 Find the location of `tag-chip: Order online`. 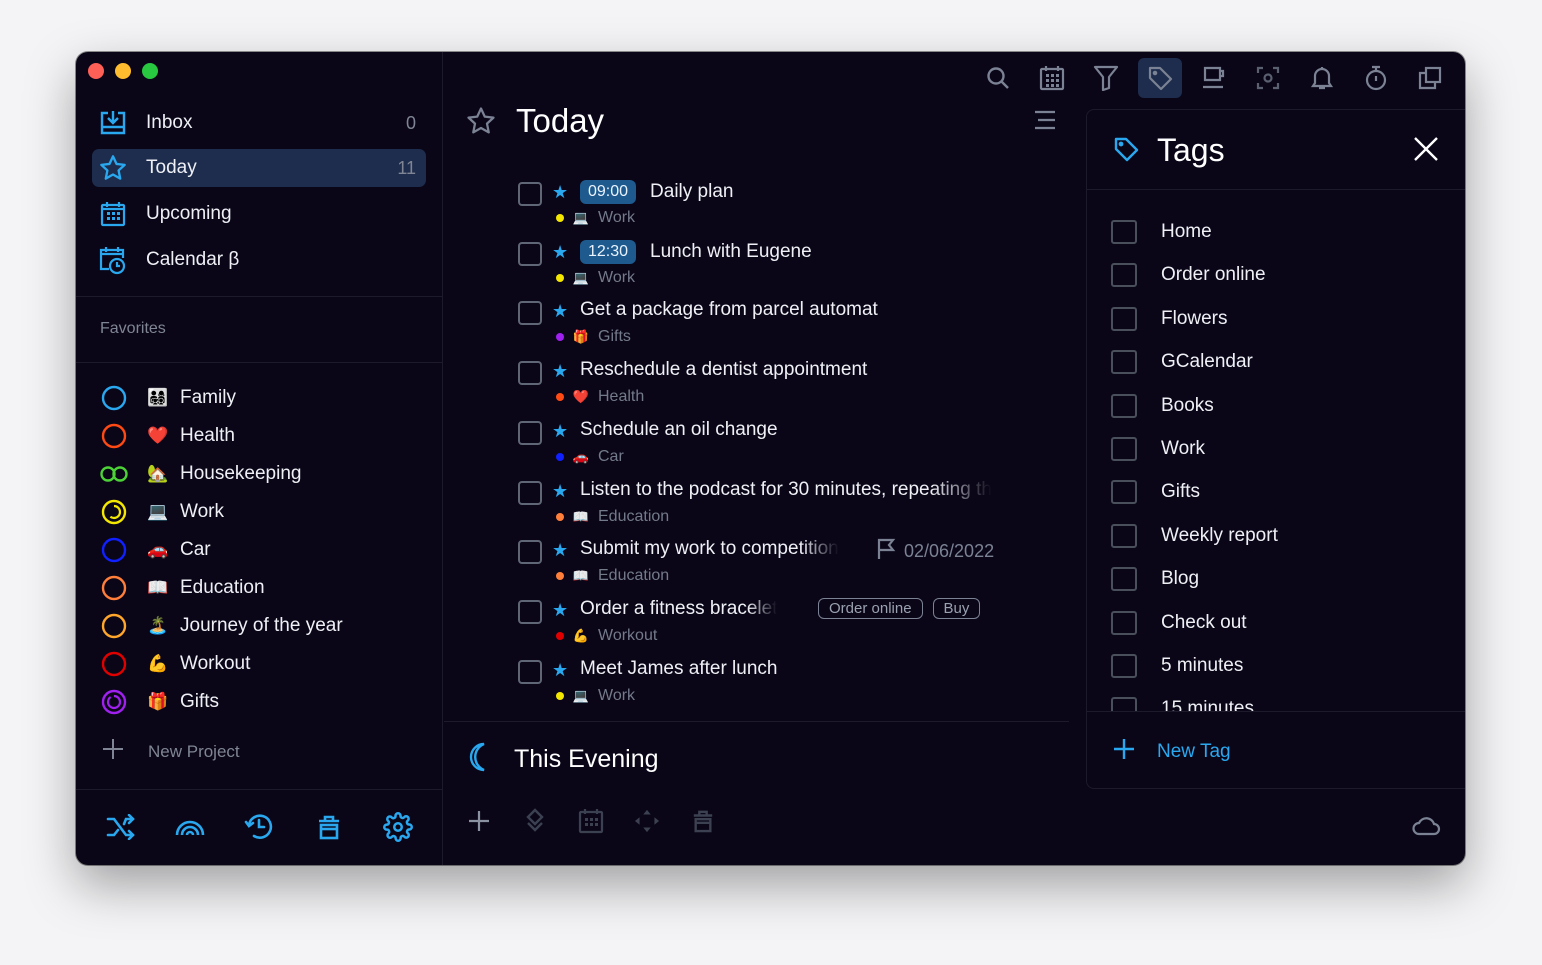

tag-chip: Order online is located at coordinates (870, 608).